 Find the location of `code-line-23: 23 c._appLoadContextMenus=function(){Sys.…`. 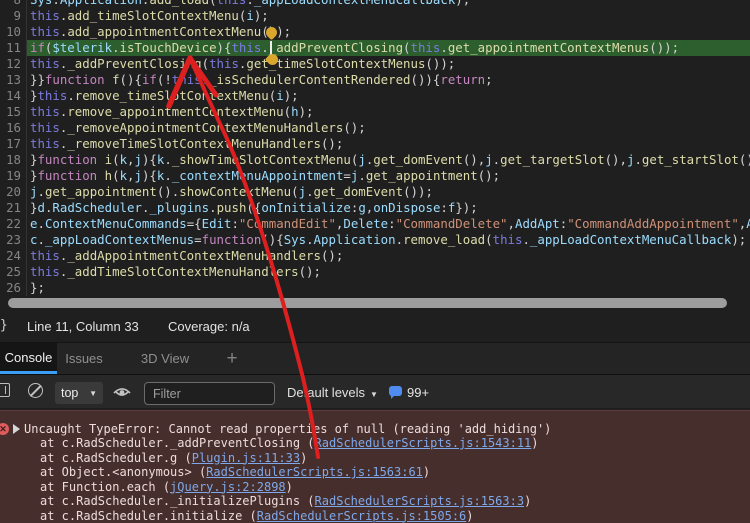

code-line-23: 23 c._appLoadContextMenus=function(){Sys.… is located at coordinates (375, 240).